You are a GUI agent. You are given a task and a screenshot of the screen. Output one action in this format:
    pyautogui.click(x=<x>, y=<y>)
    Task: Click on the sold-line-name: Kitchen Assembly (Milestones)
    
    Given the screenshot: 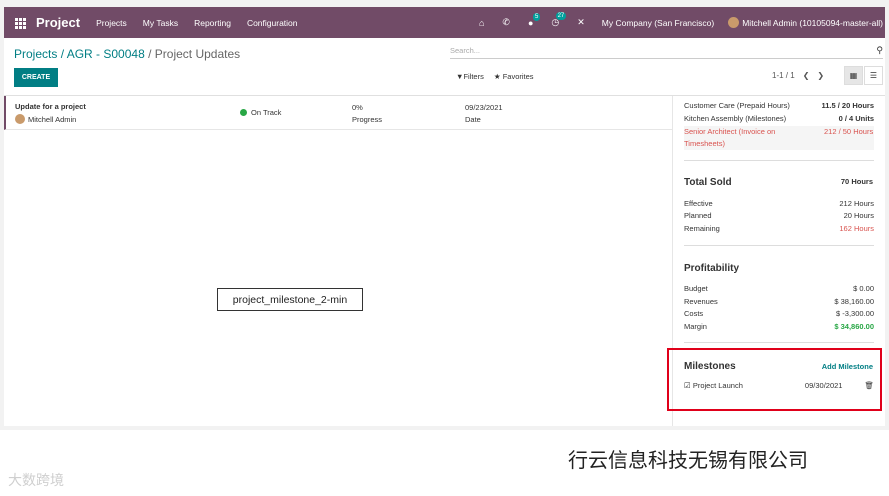 What is the action you would take?
    pyautogui.click(x=735, y=118)
    